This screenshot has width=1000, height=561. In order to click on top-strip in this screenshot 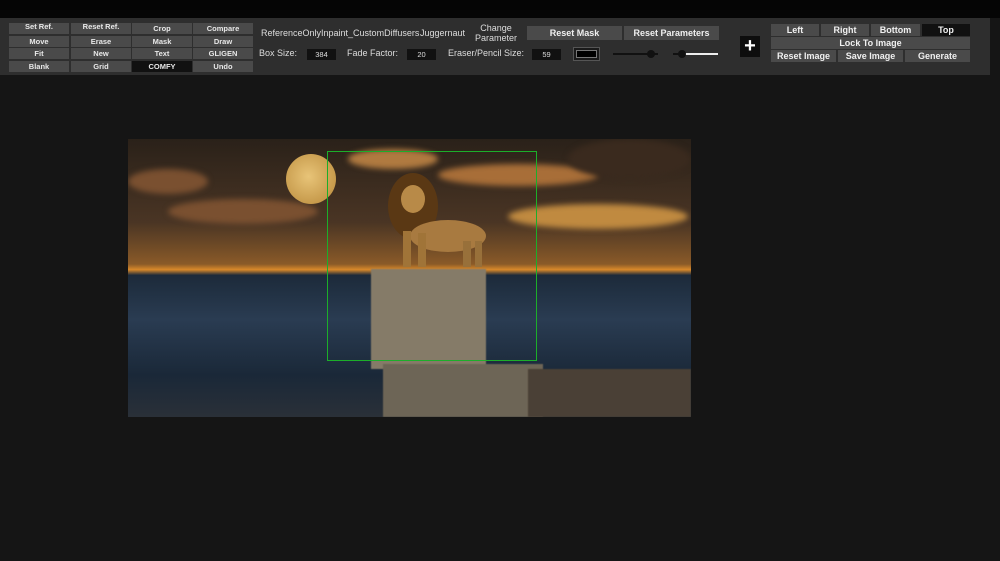, I will do `click(500, 9)`.